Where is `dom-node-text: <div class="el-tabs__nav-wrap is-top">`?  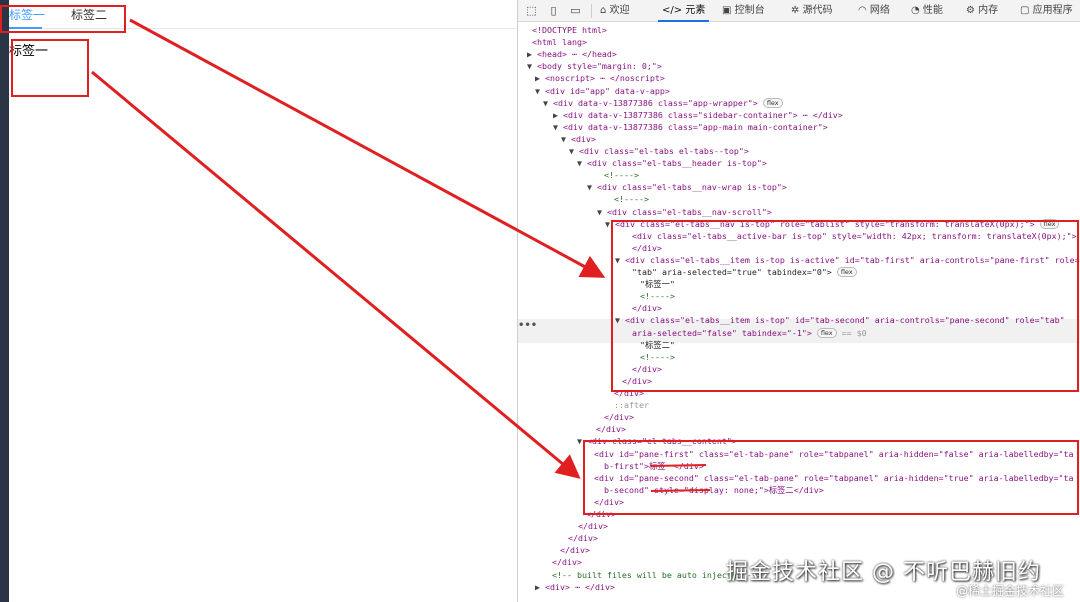
dom-node-text: <div class="el-tabs__nav-wrap is-top"> is located at coordinates (692, 187).